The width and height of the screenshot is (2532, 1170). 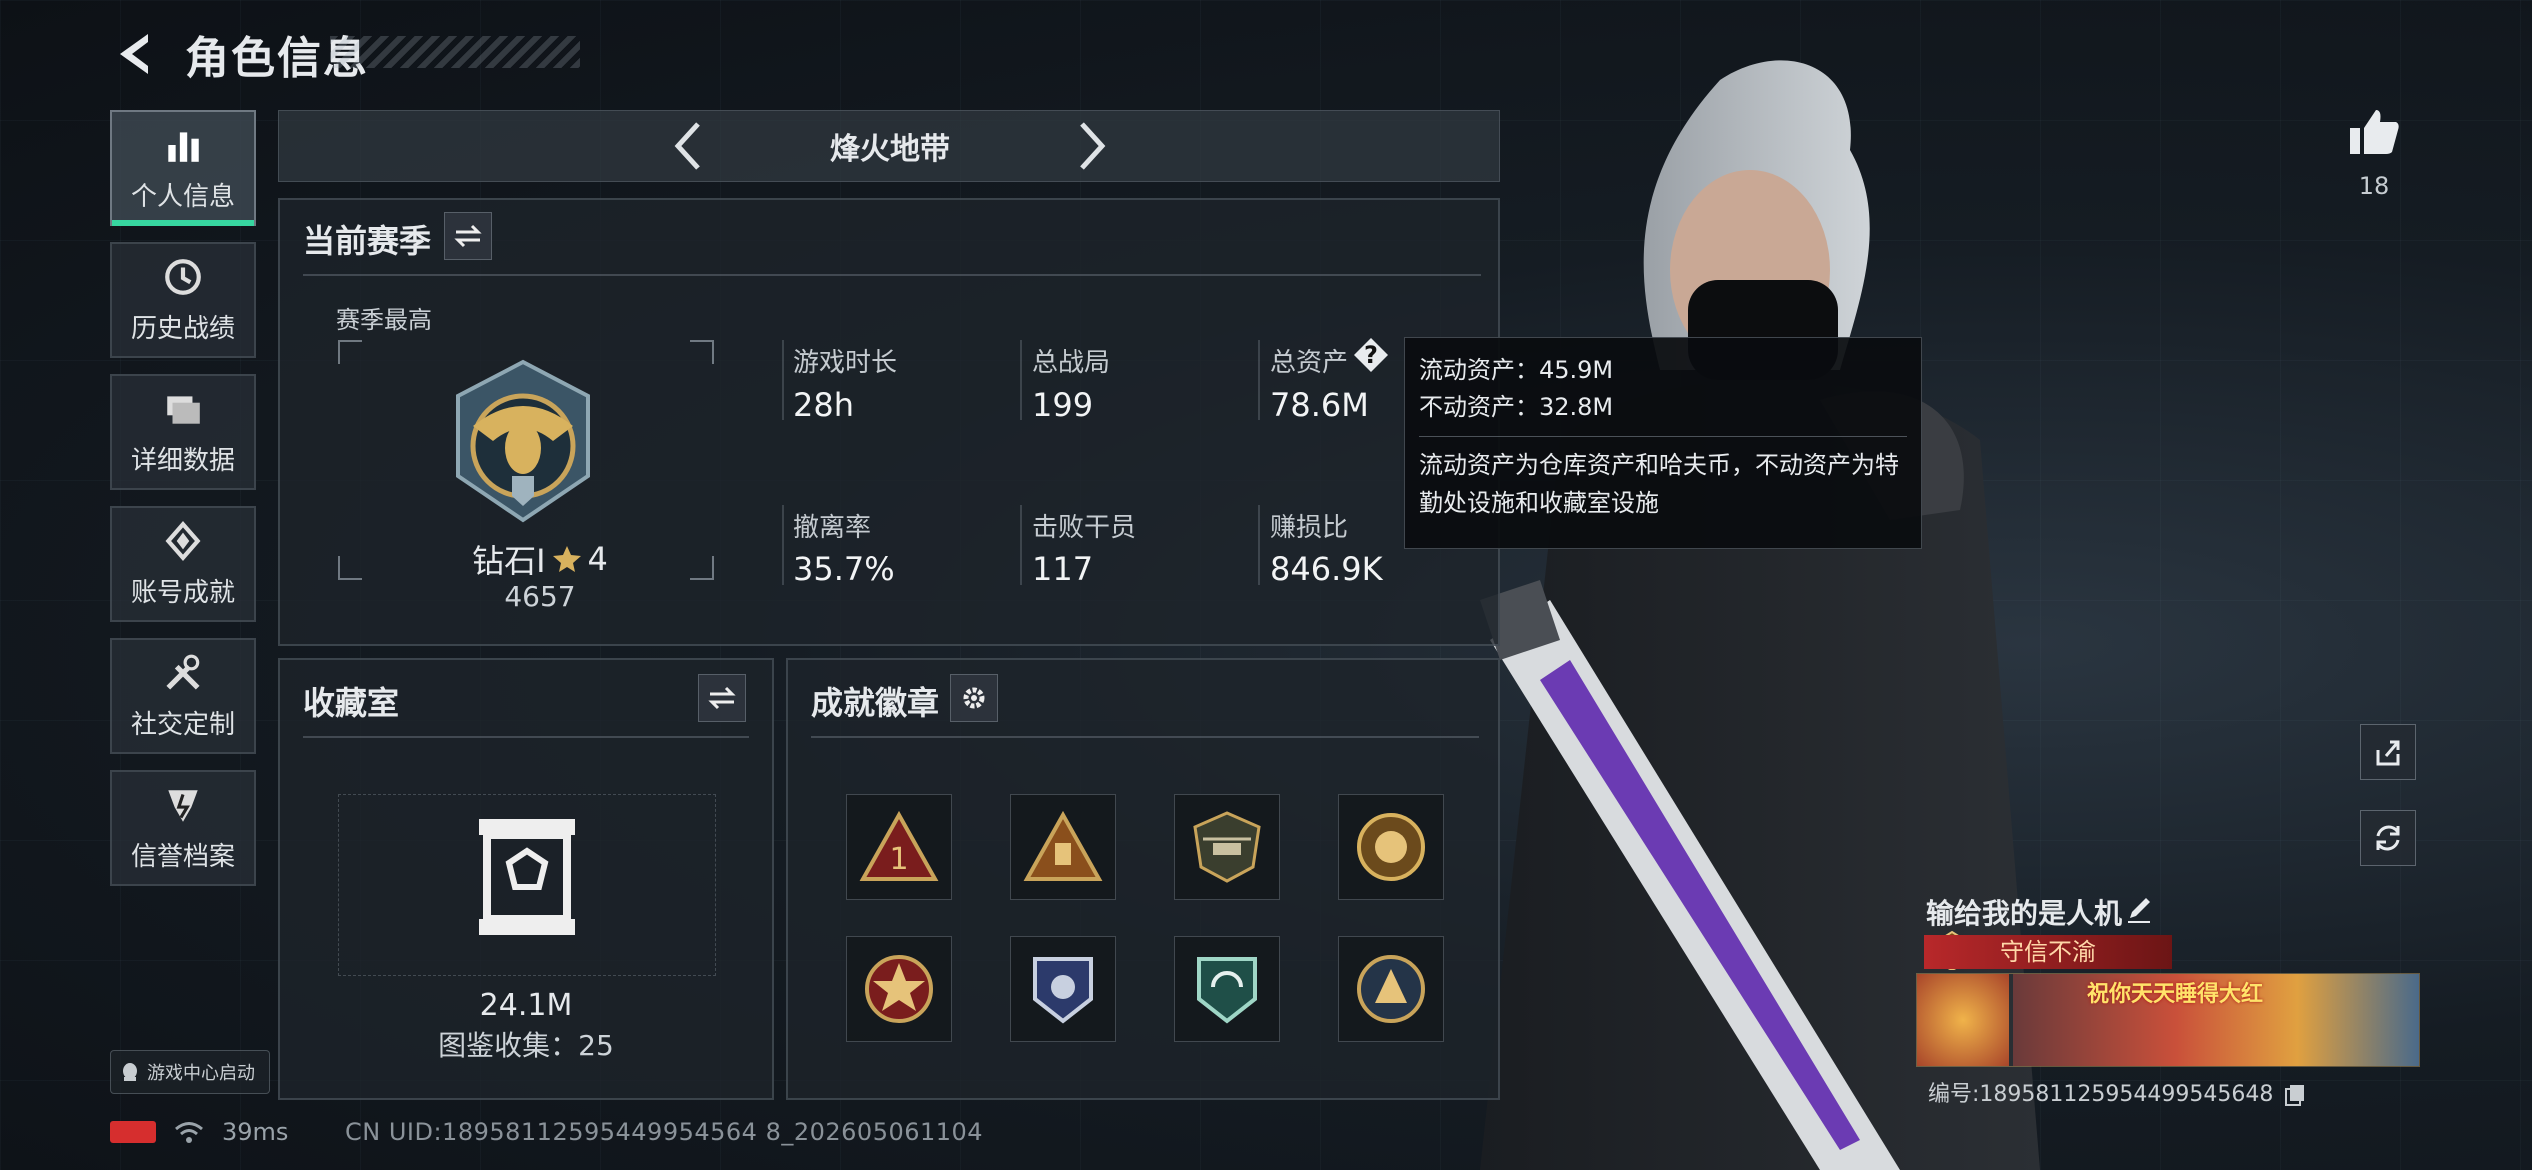 I want to click on pencil-icon, so click(x=2139, y=910).